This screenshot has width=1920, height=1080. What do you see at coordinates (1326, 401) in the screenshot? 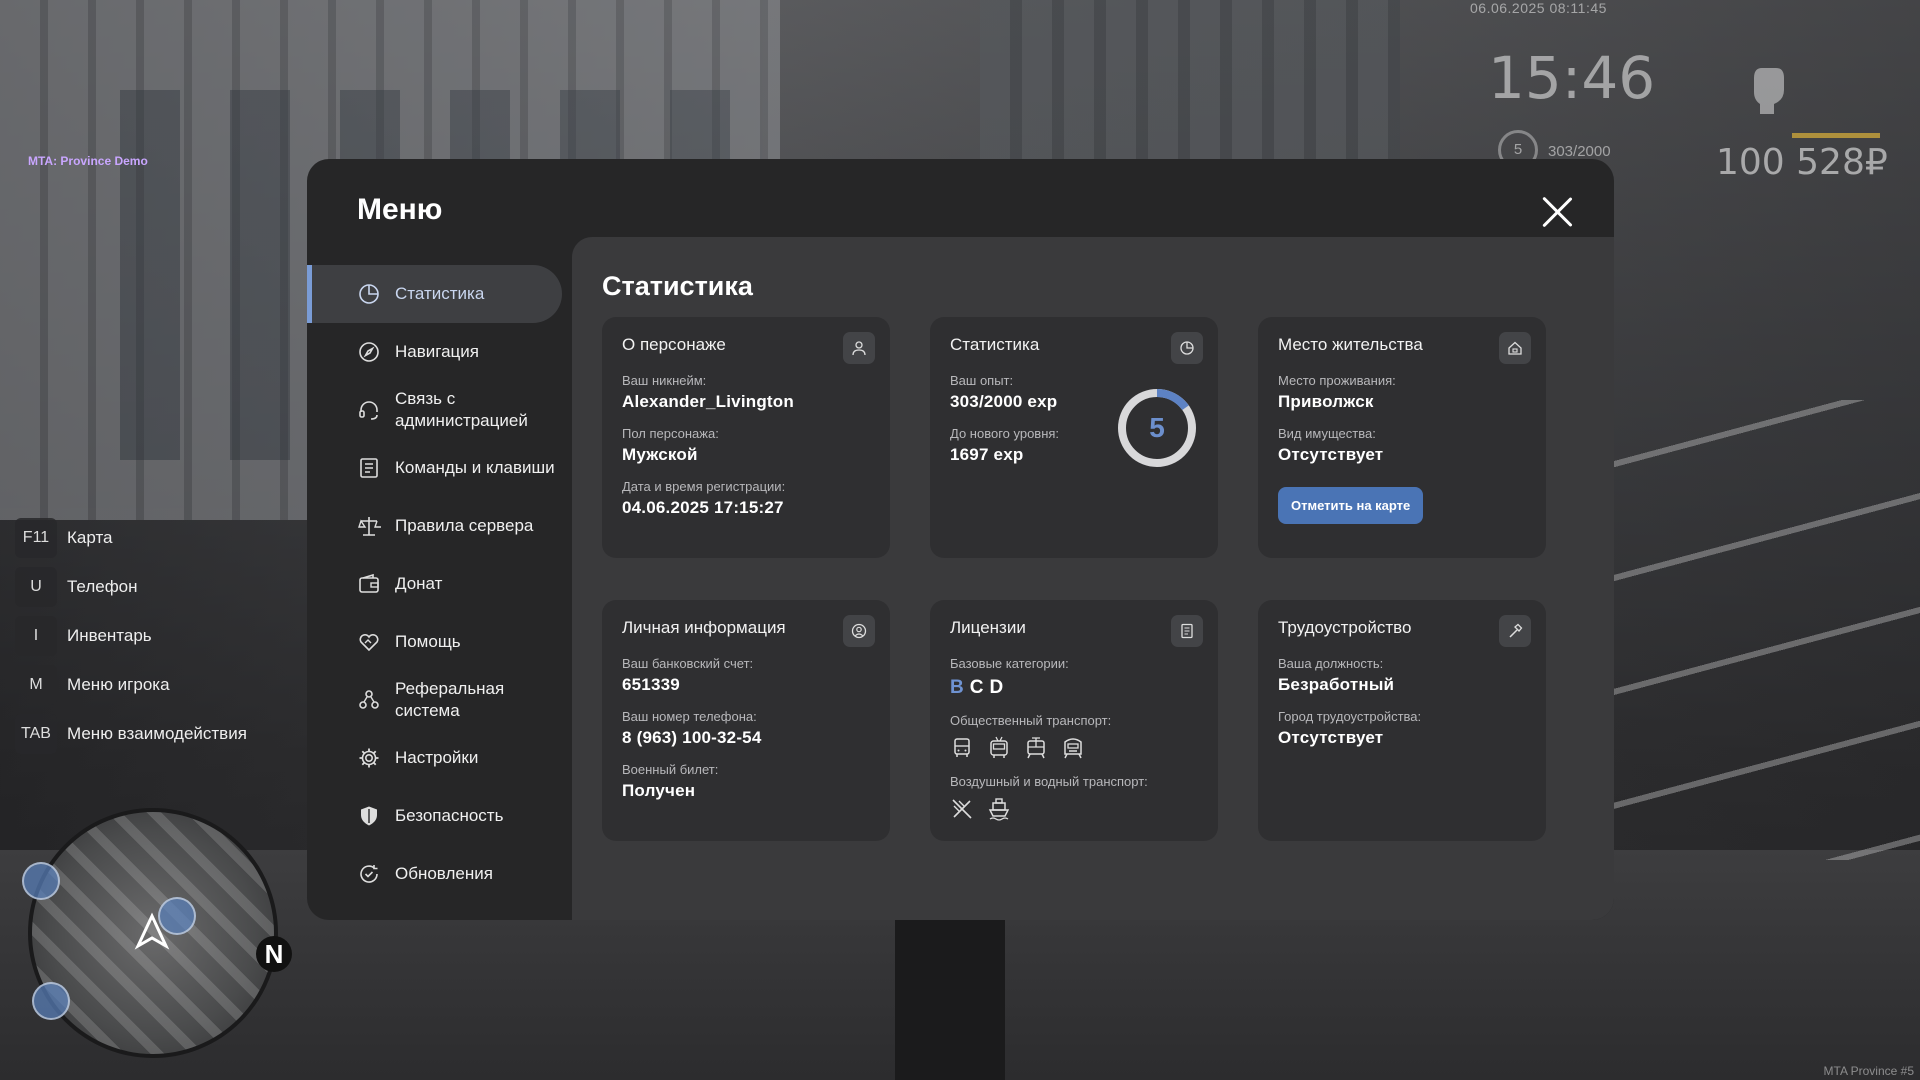
I see `residence-value: Приволжск` at bounding box center [1326, 401].